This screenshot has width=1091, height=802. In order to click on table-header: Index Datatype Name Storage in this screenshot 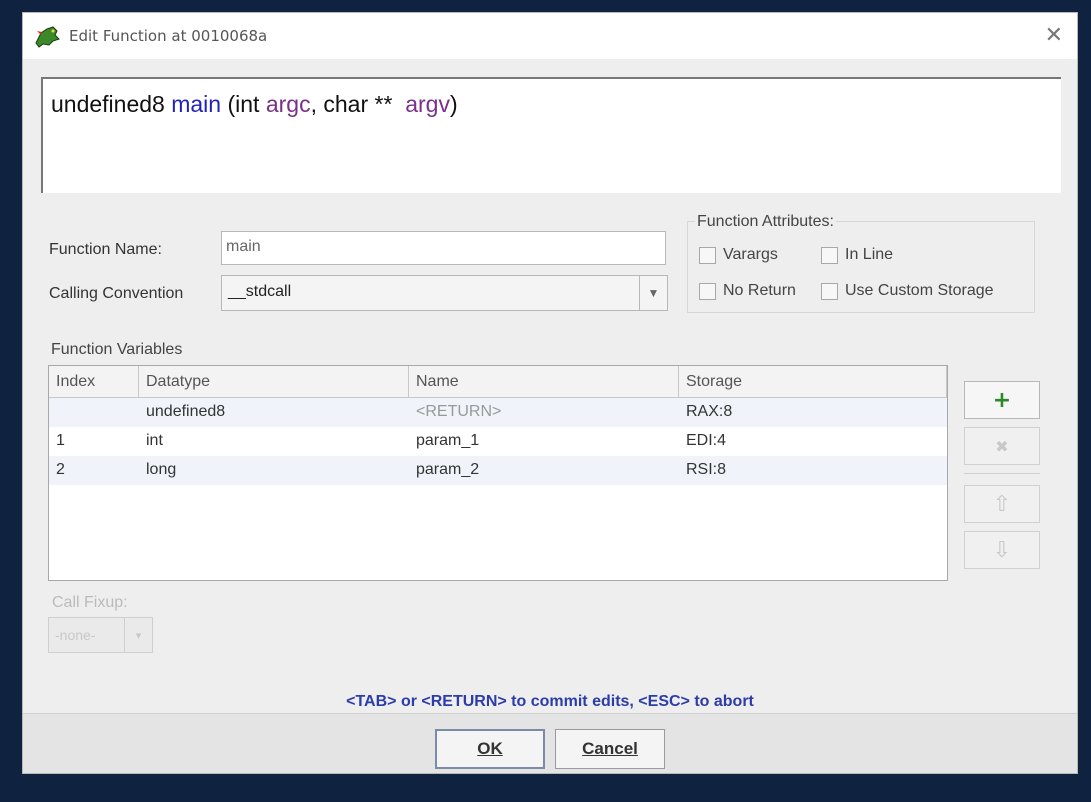, I will do `click(498, 382)`.